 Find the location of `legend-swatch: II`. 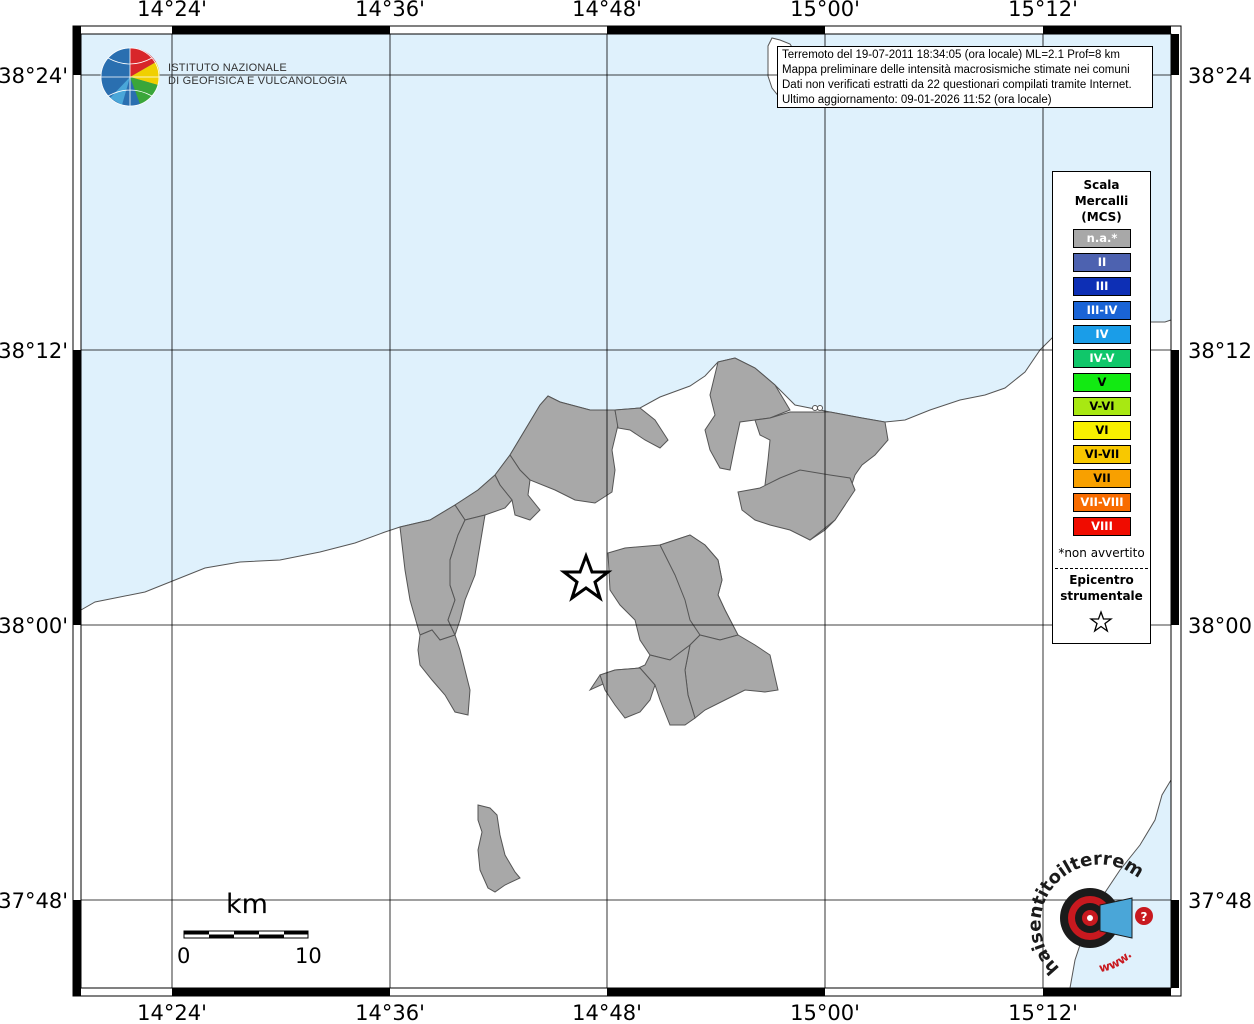

legend-swatch: II is located at coordinates (1102, 262).